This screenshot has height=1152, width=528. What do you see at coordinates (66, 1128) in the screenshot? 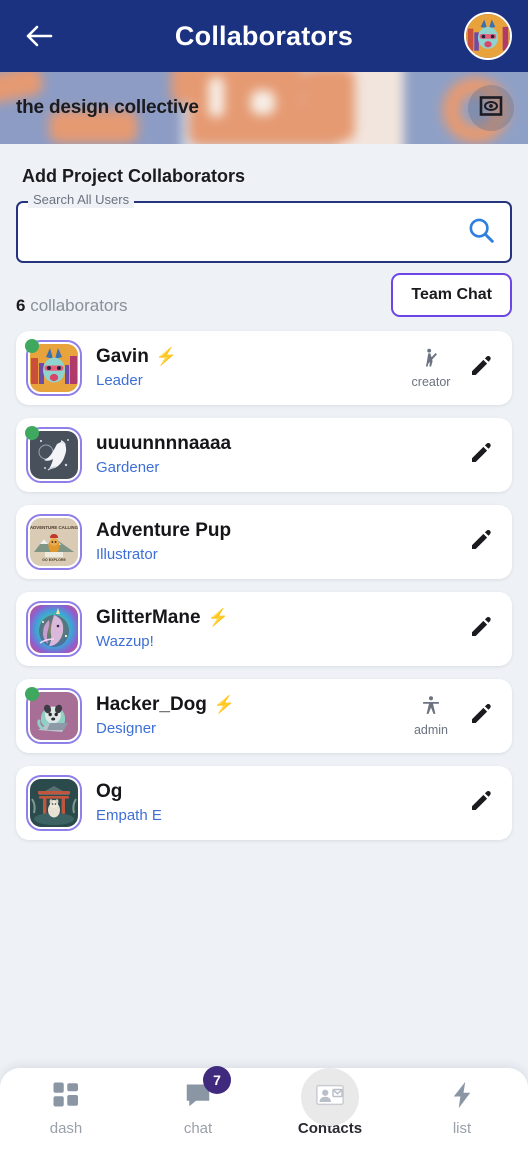
I see `nav-item-label: dash` at bounding box center [66, 1128].